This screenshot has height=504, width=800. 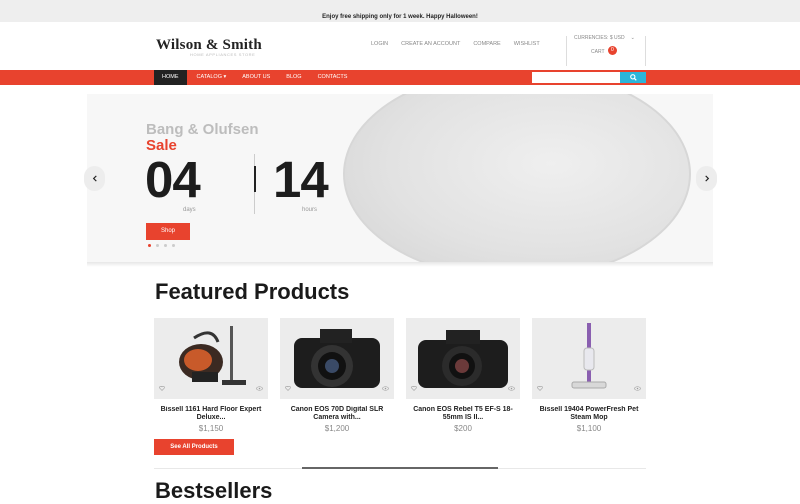 What do you see at coordinates (168, 231) in the screenshot?
I see `shop-button: Shop` at bounding box center [168, 231].